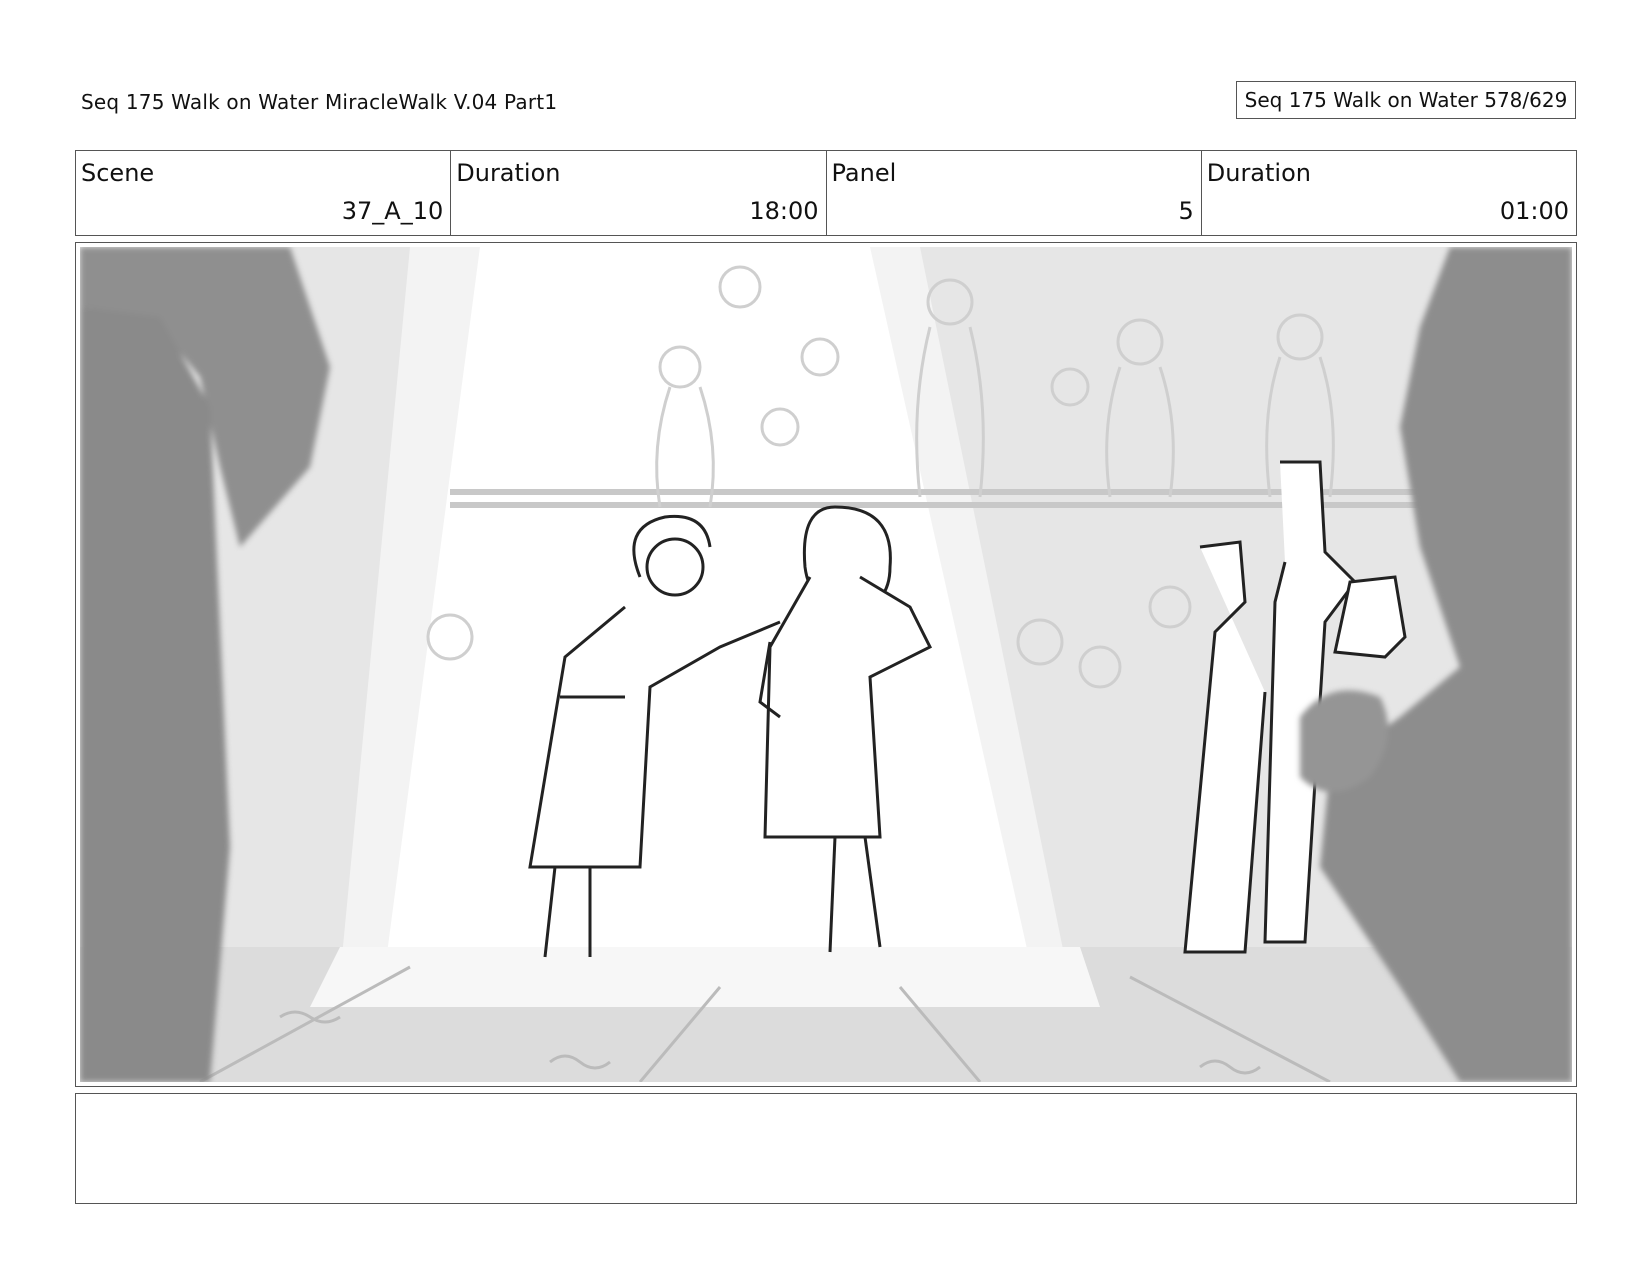 This screenshot has height=1275, width=1650. Describe the element at coordinates (1014, 193) in the screenshot. I see `panel-cell: Panel 5` at that location.